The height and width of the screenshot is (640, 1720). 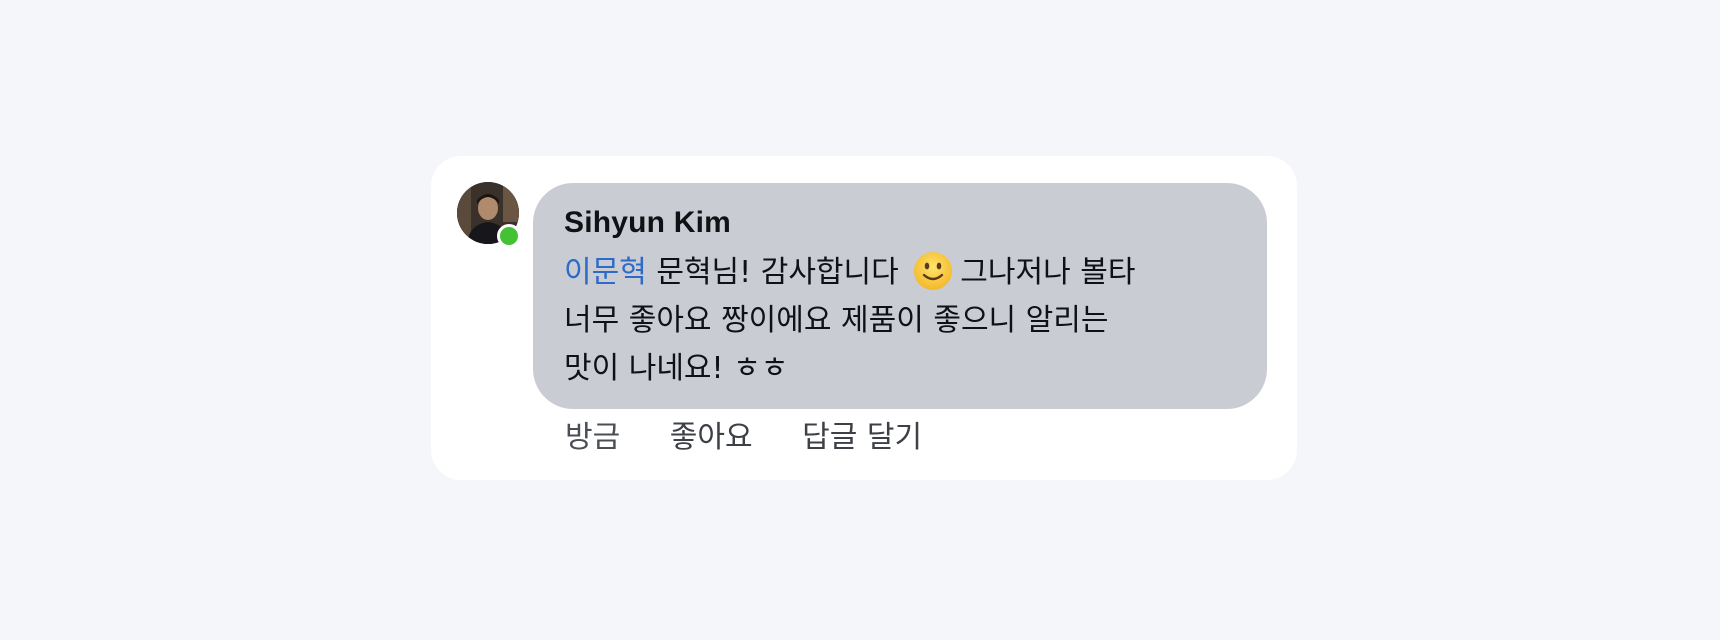 I want to click on comment-line-3: 맛이 나네요! ㅎㅎ, so click(x=676, y=368).